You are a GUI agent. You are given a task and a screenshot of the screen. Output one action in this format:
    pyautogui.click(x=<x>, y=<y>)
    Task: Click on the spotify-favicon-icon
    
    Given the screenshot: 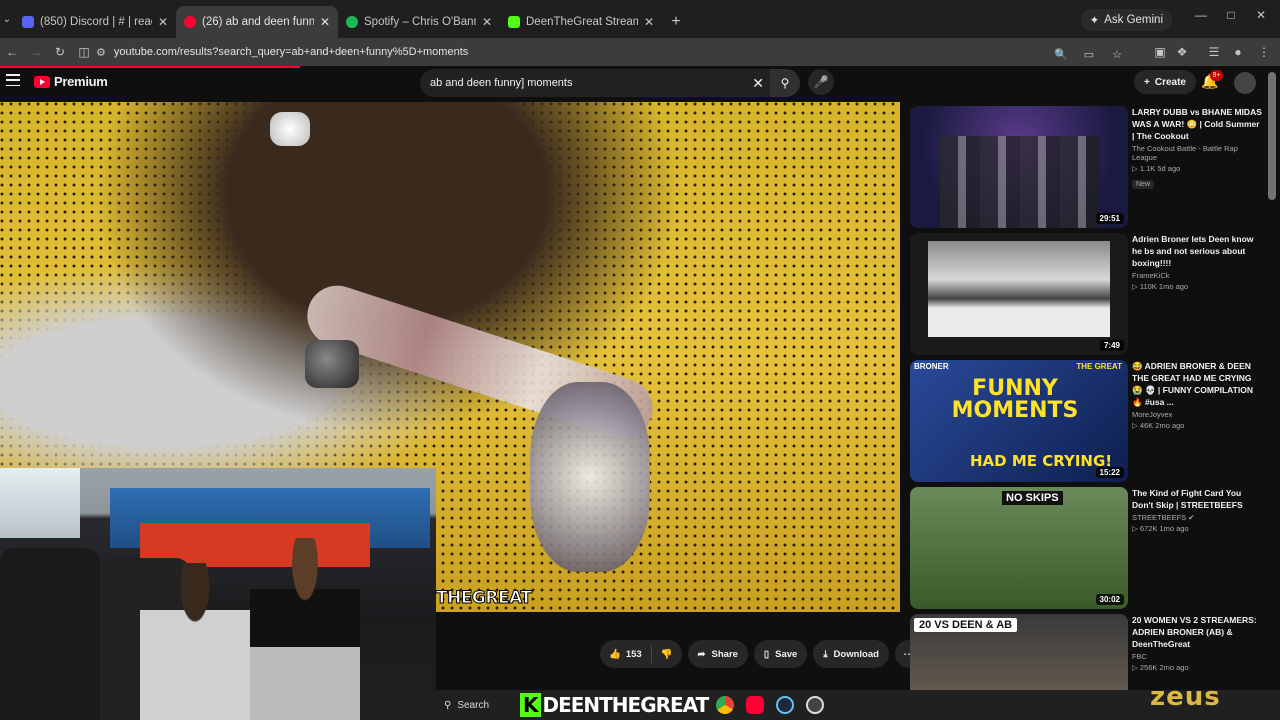 What is the action you would take?
    pyautogui.click(x=352, y=22)
    